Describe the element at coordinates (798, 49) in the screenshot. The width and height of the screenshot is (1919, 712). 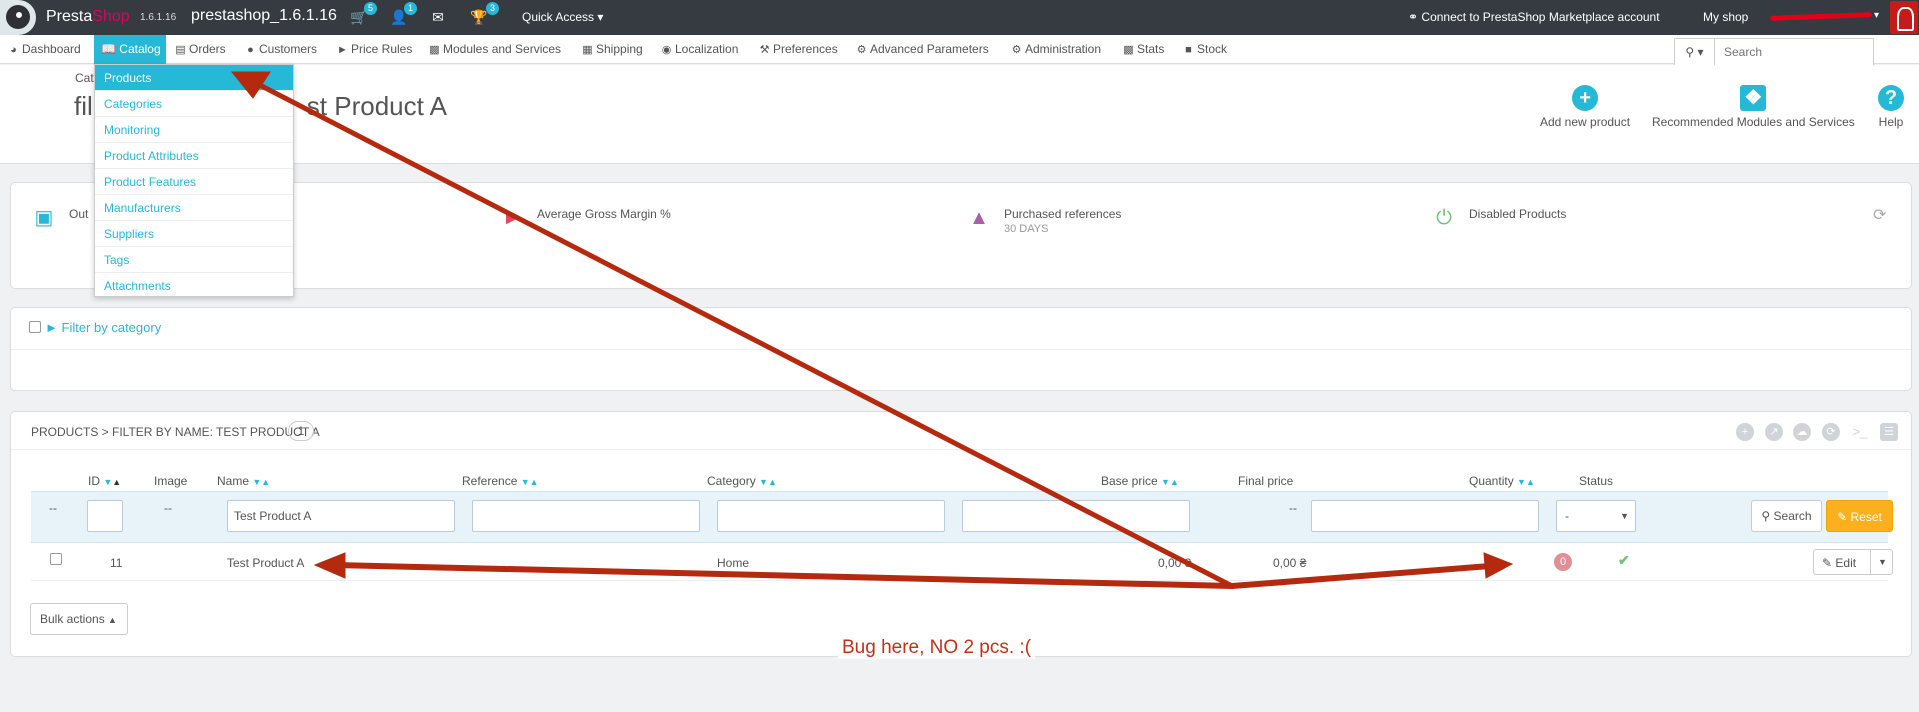
I see `menu-preferences: ⚒ Preferences` at that location.